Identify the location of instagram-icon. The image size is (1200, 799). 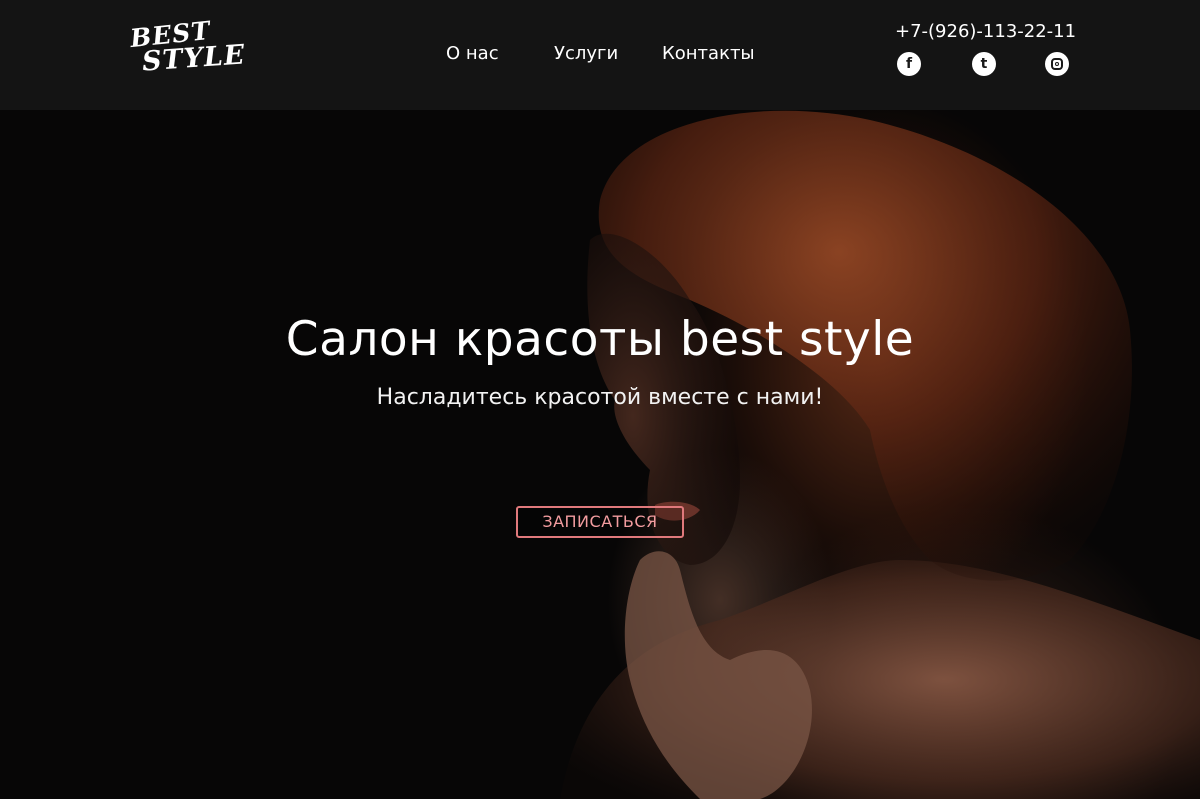
(1057, 64).